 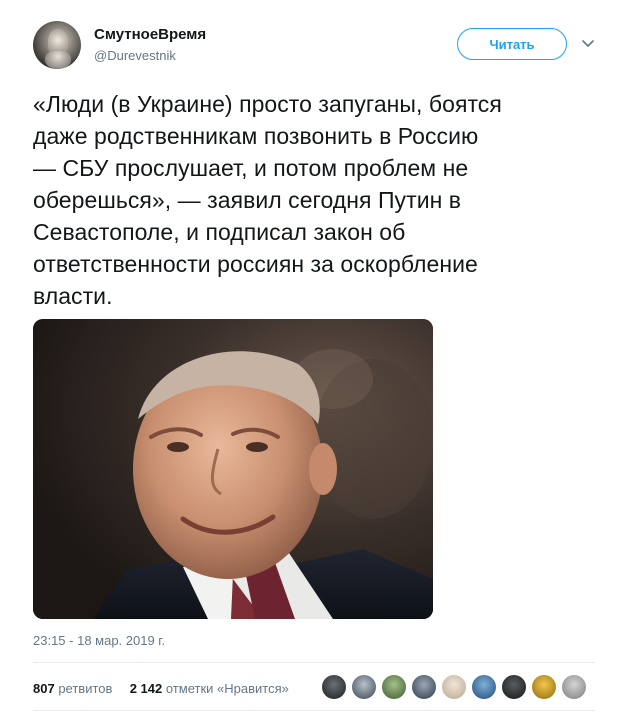 What do you see at coordinates (227, 688) in the screenshot?
I see `likes-label: отметки «Нравится»` at bounding box center [227, 688].